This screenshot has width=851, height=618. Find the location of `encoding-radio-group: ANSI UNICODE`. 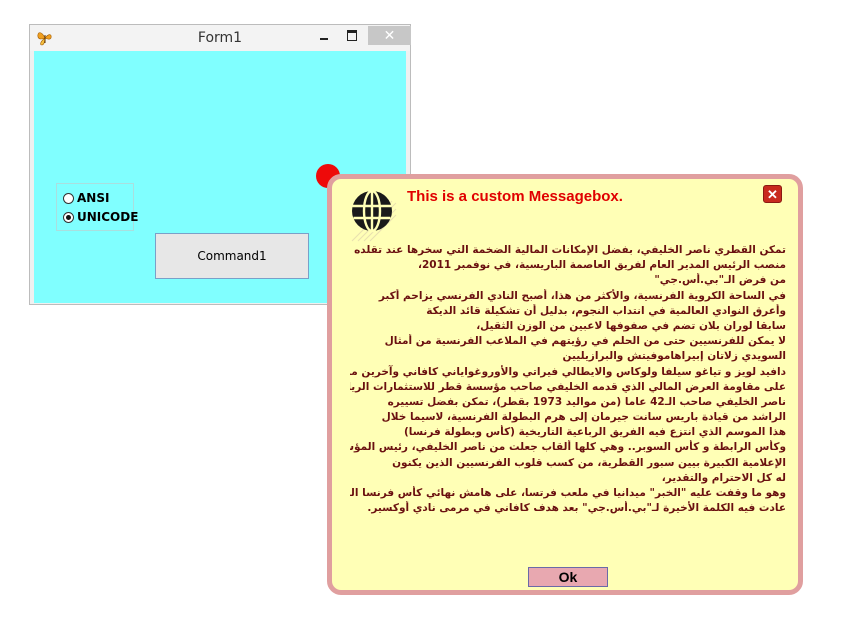

encoding-radio-group: ANSI UNICODE is located at coordinates (97, 207).